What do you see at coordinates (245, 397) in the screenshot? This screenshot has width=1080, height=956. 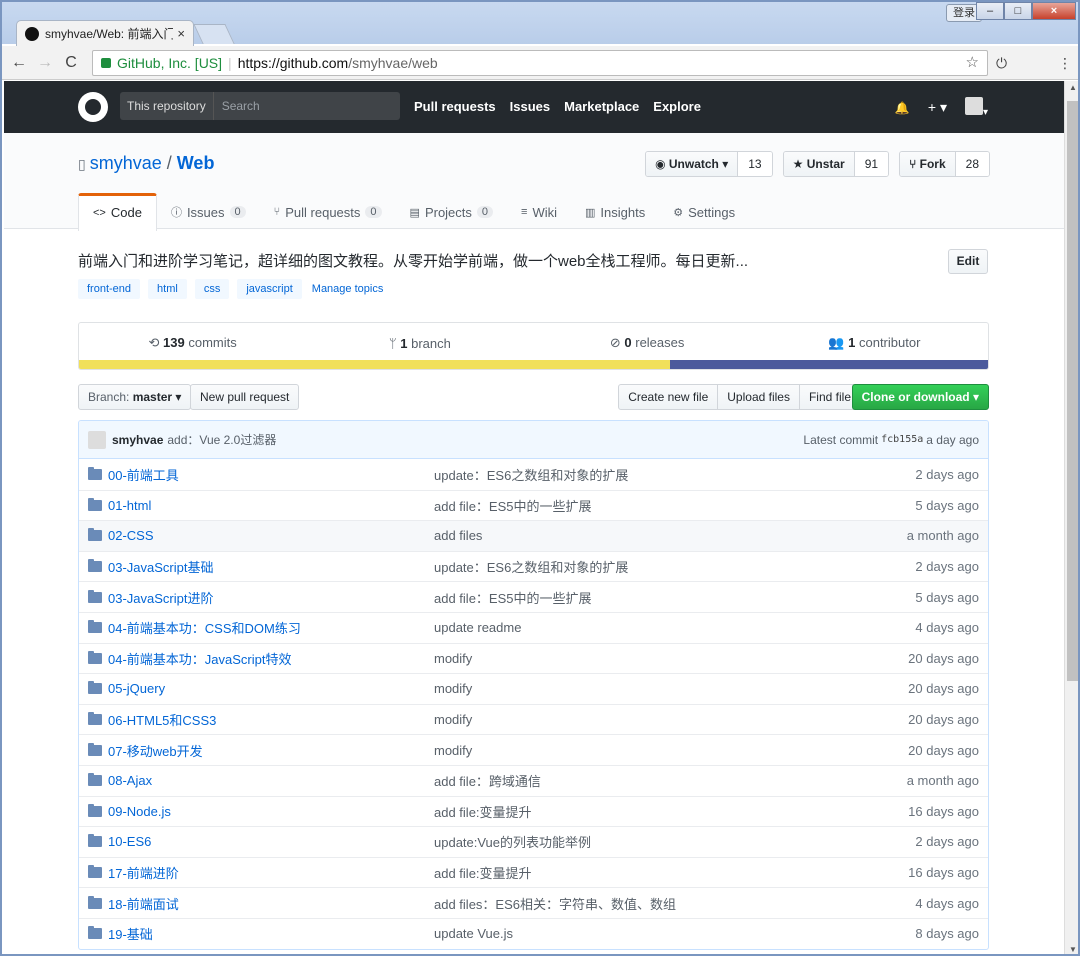 I see `new-pull-request-button: New pull request` at bounding box center [245, 397].